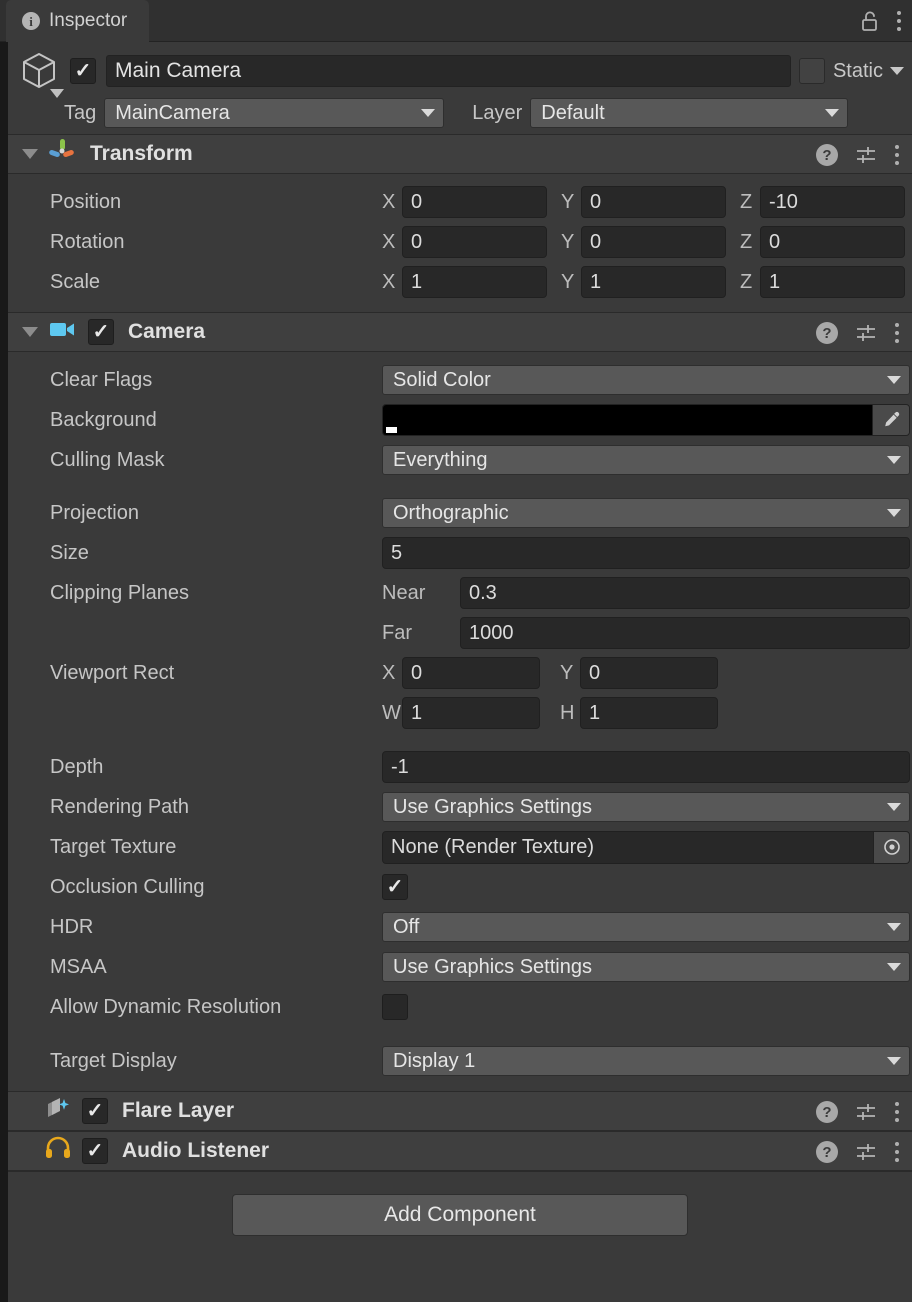 The height and width of the screenshot is (1302, 912). I want to click on component-header-flare-layer: Flare Layer ?, so click(460, 1111).